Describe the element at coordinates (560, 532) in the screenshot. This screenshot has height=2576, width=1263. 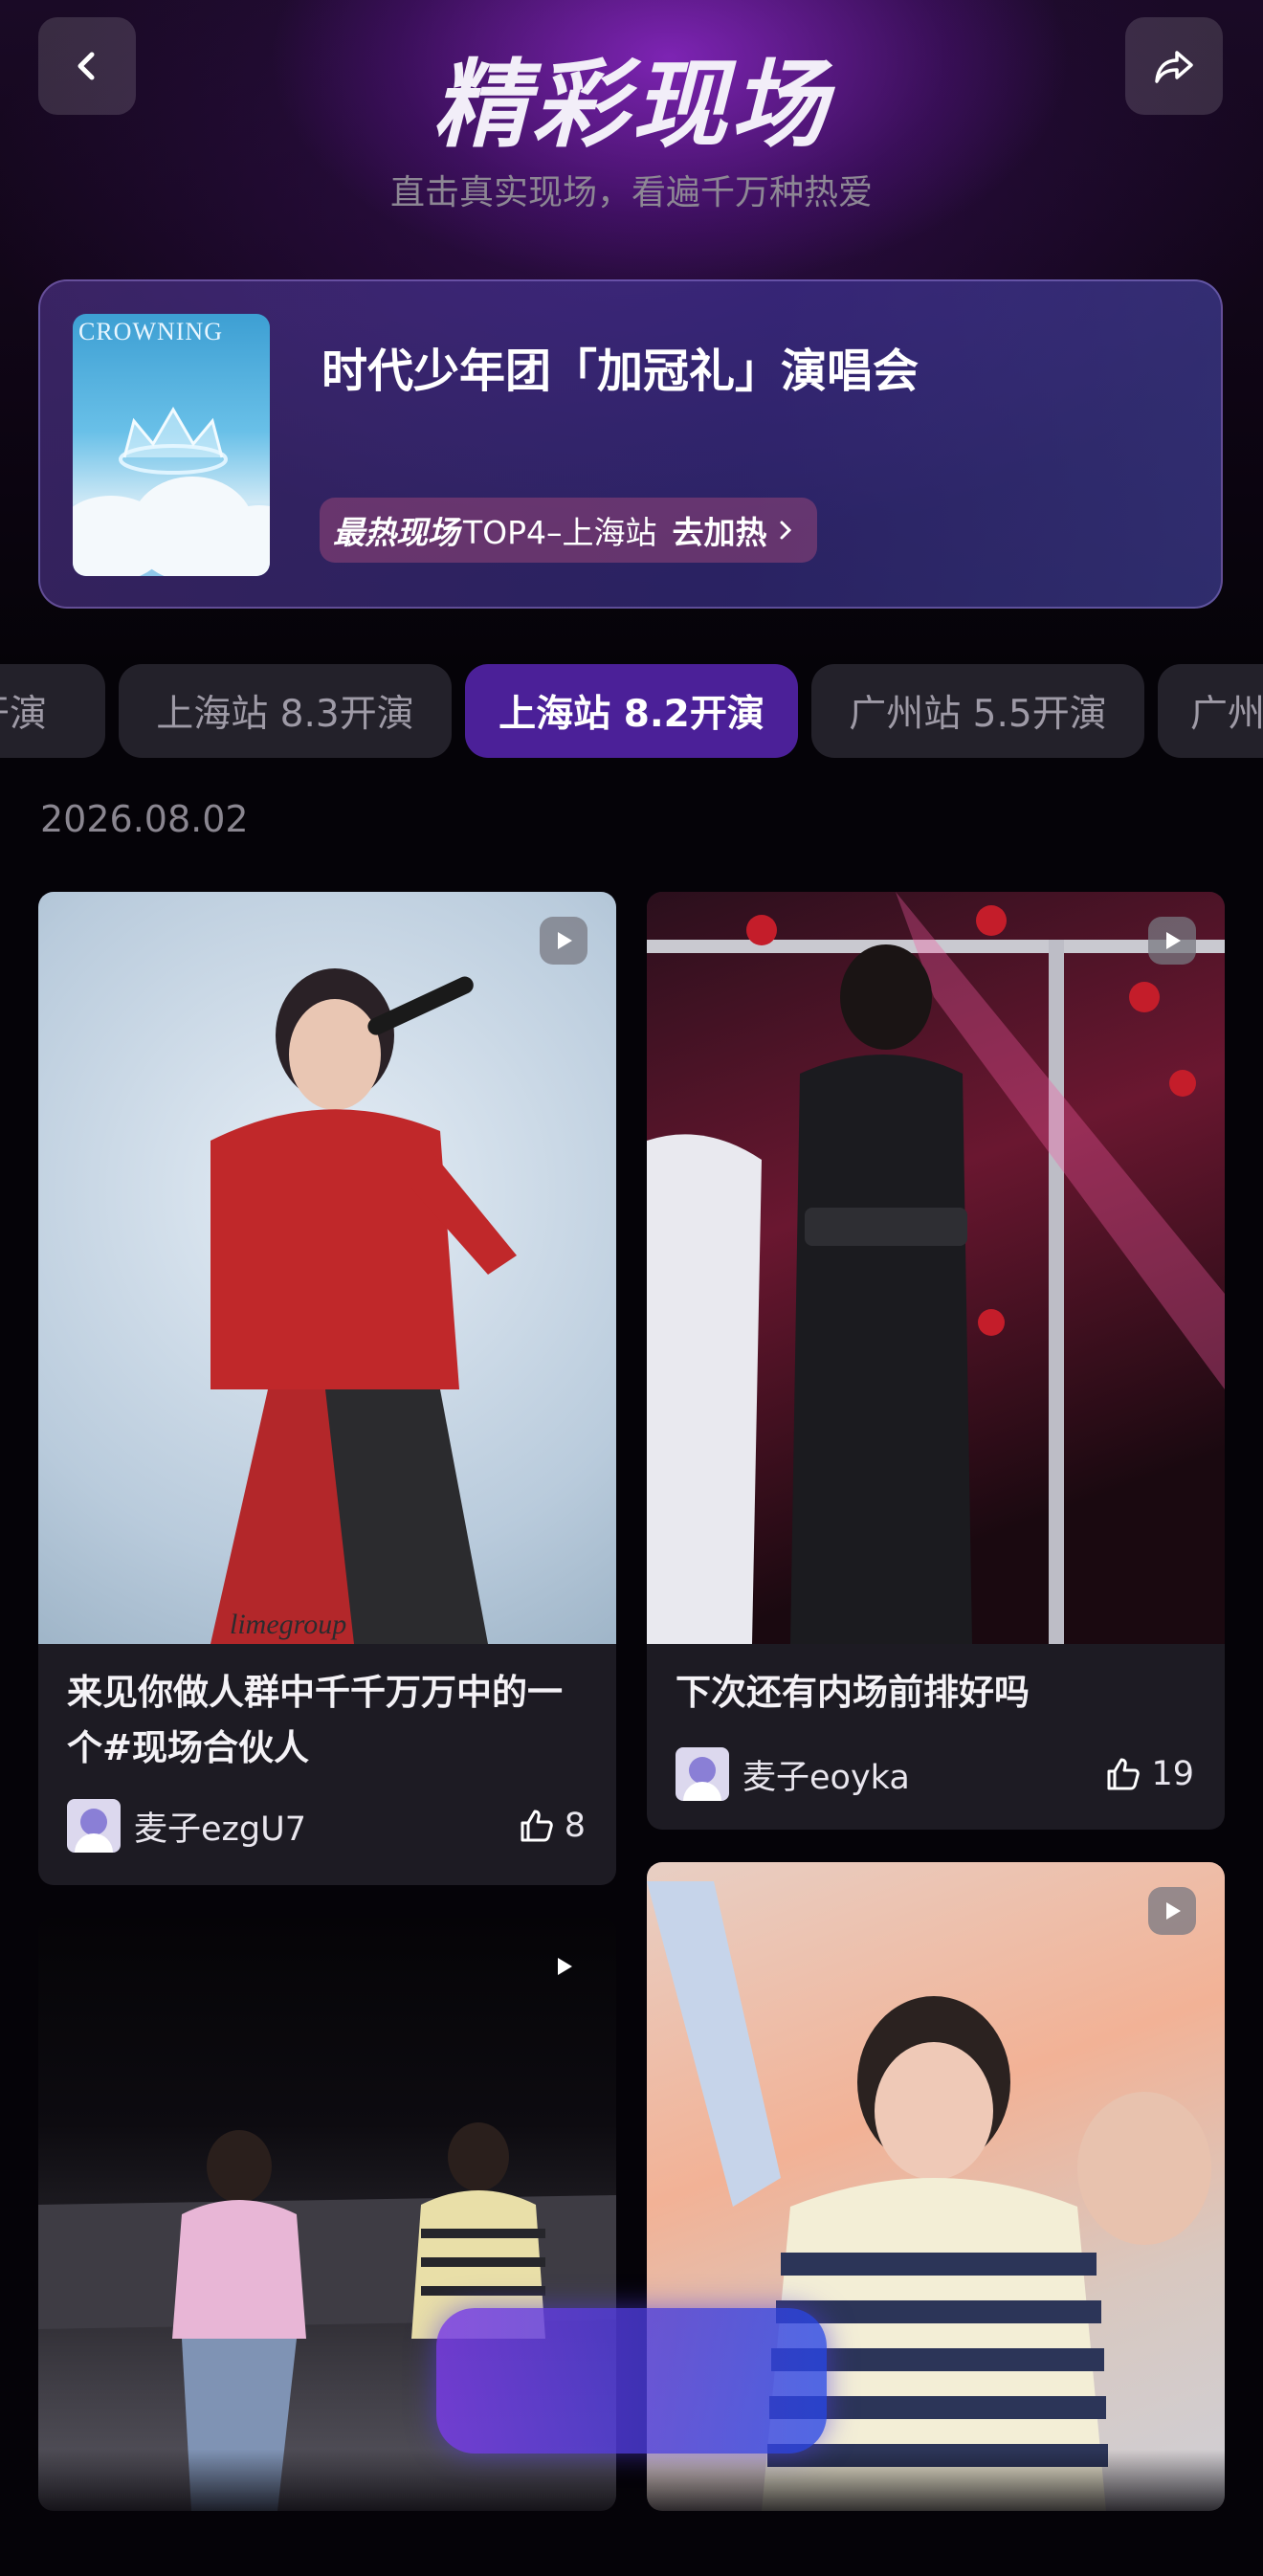
I see `hot-rank: TOP4–上海站` at that location.